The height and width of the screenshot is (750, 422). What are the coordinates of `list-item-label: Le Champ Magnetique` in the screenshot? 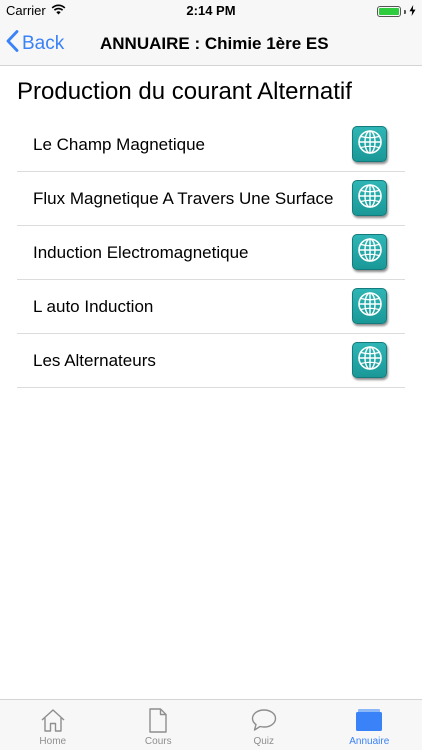 It's located at (119, 144).